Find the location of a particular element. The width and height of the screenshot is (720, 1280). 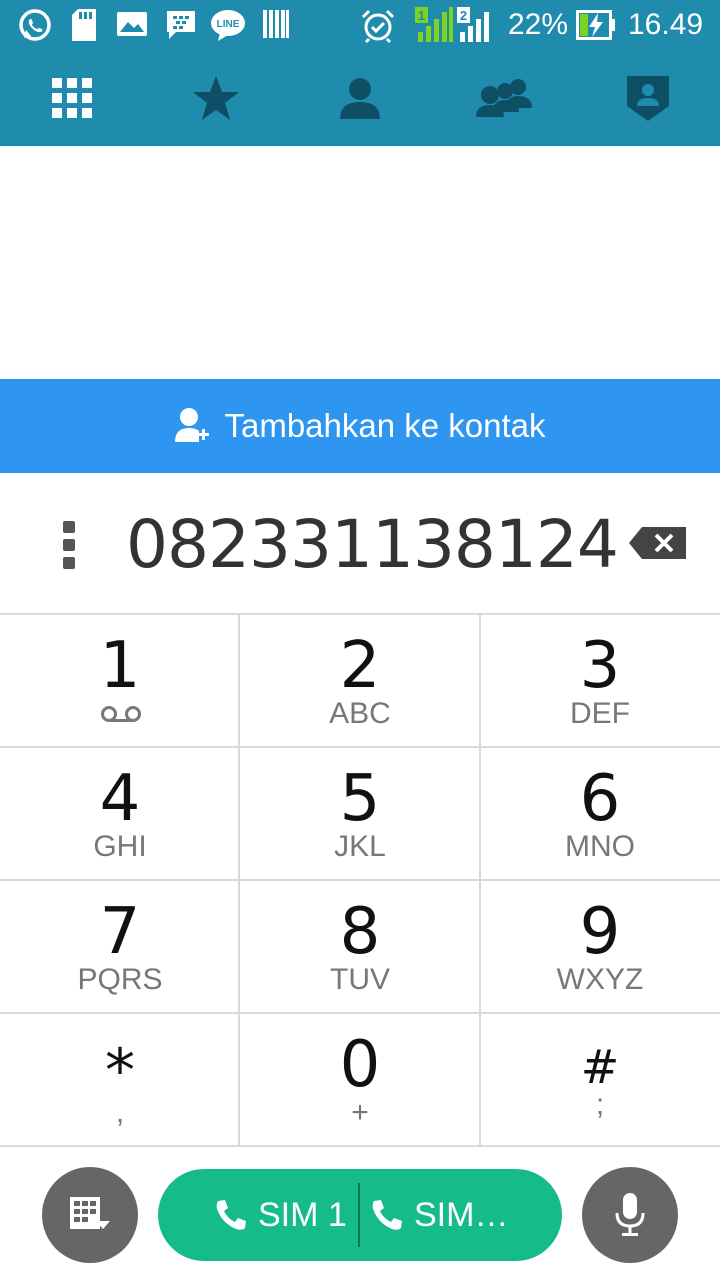

key-letters: PQRS is located at coordinates (120, 979).